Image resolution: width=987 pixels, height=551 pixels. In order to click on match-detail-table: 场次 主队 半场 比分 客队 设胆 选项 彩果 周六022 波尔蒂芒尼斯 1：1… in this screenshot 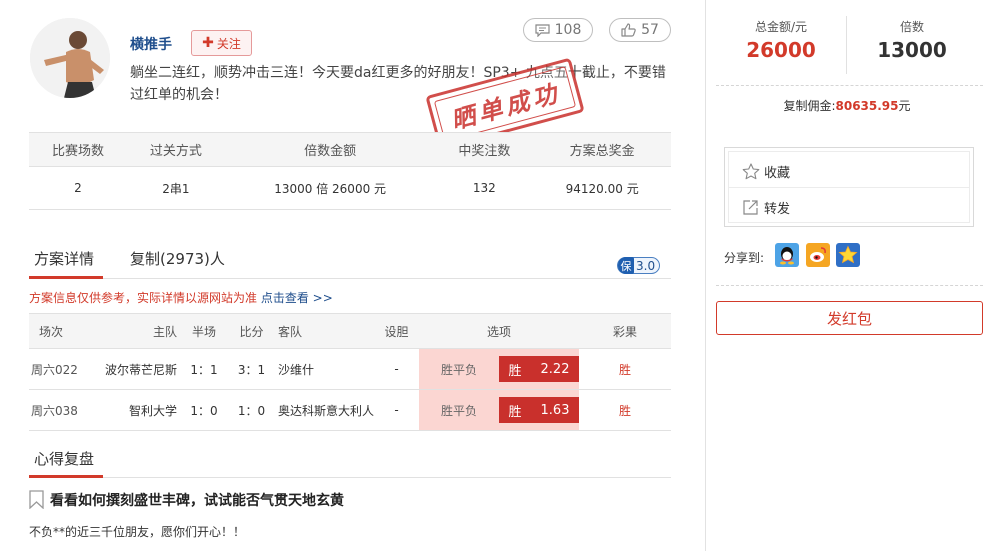, I will do `click(350, 372)`.